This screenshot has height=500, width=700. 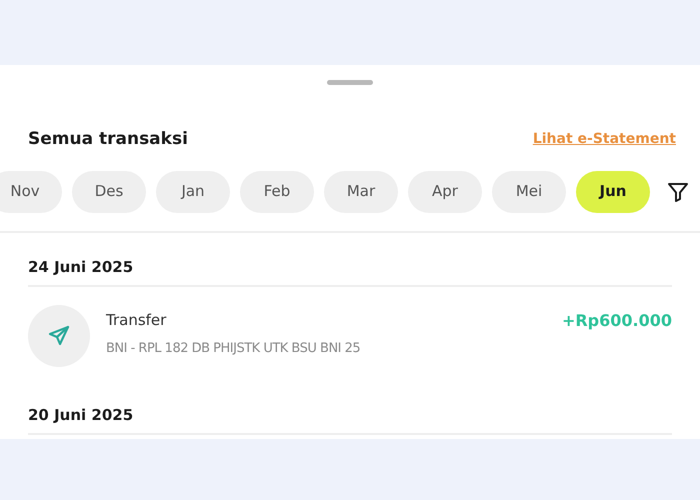 What do you see at coordinates (529, 191) in the screenshot?
I see `month-chip: Mei` at bounding box center [529, 191].